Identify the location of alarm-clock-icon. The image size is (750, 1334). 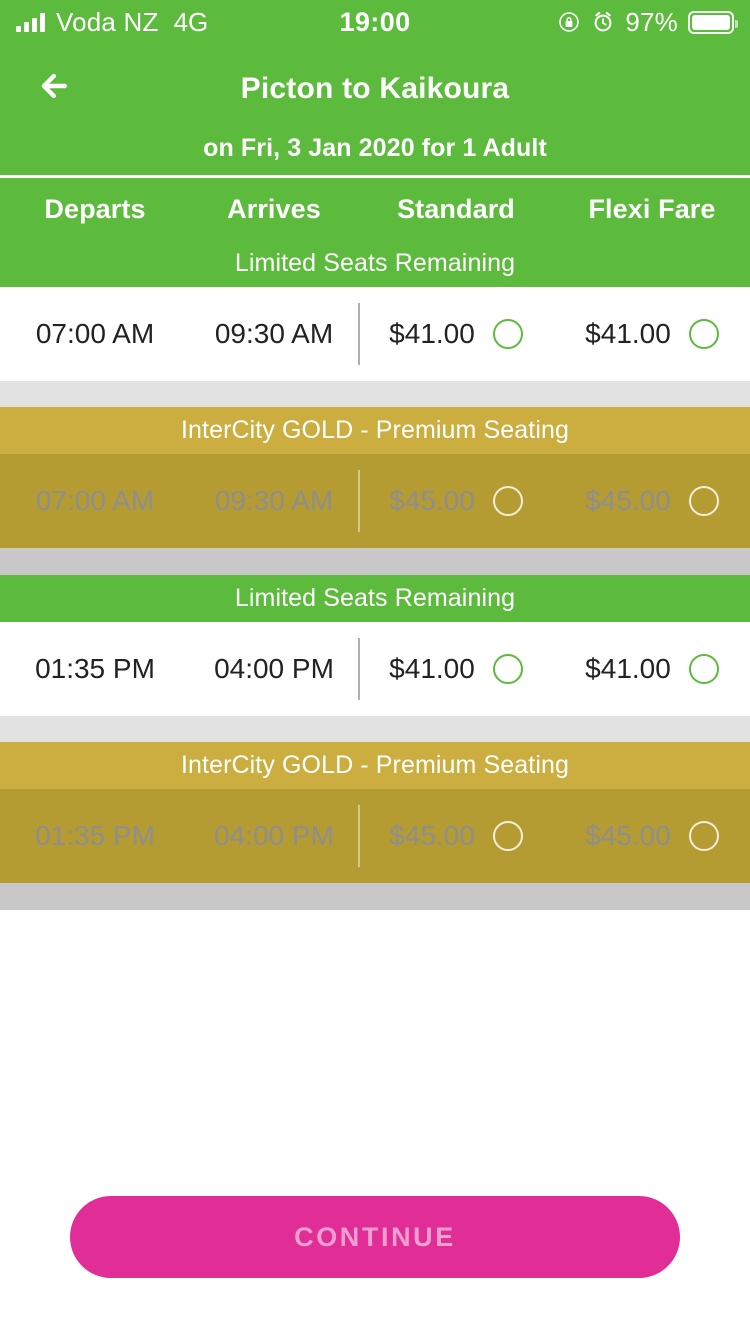
(603, 22).